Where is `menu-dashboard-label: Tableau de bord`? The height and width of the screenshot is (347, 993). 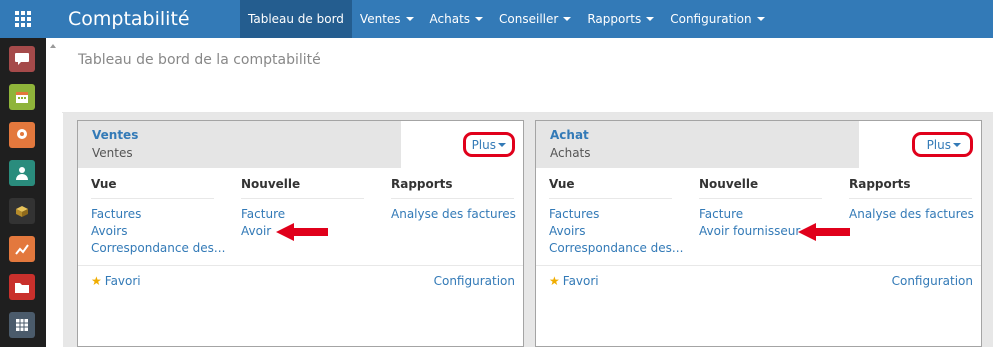
menu-dashboard-label: Tableau de bord is located at coordinates (296, 19).